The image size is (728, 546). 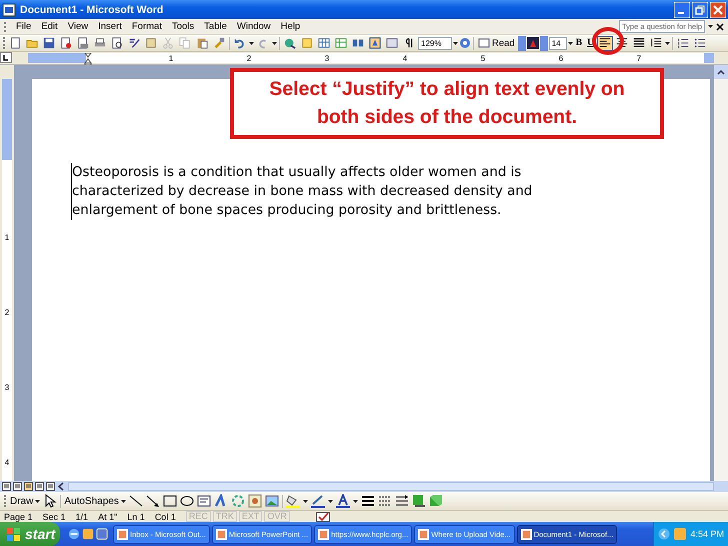 What do you see at coordinates (447, 103) in the screenshot?
I see `callout-note: Select “Justify” to align text evenly on both sides of the document.` at bounding box center [447, 103].